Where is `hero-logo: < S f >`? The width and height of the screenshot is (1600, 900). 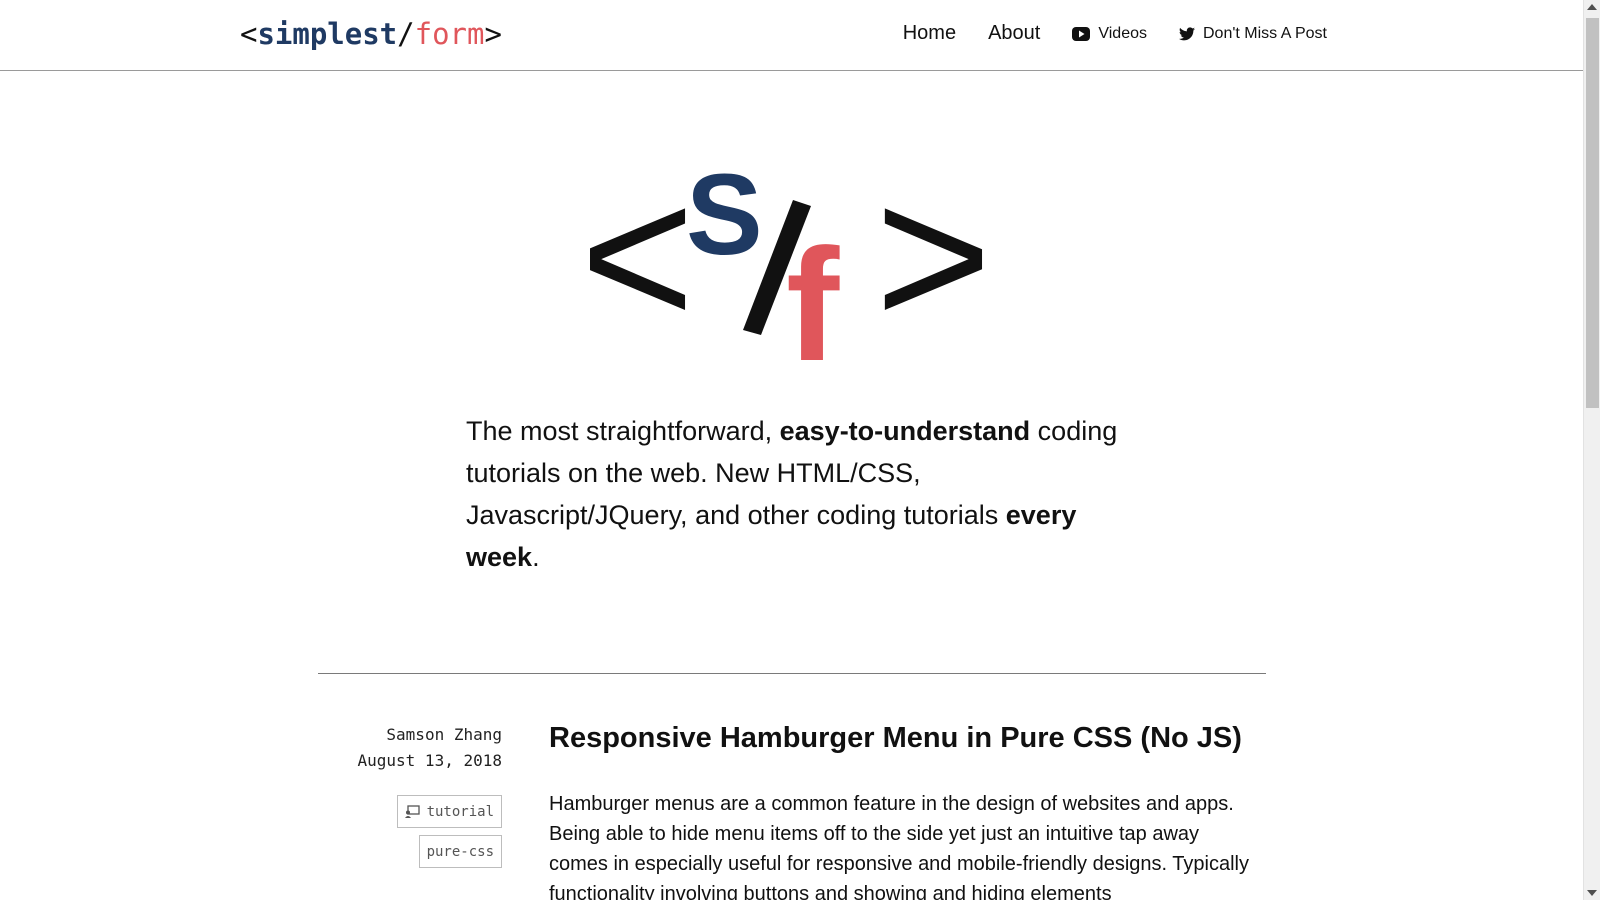
hero-logo: < S f > is located at coordinates (790, 265).